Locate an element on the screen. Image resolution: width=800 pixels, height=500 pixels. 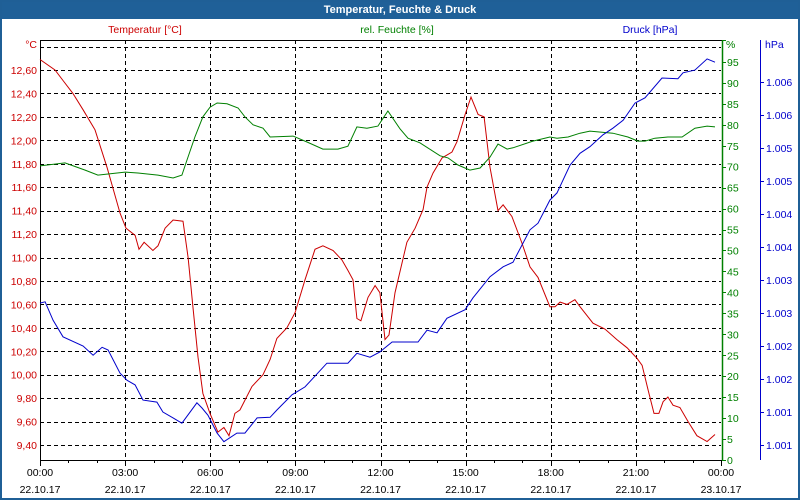
temperature-tick-label: 9,80 is located at coordinates (27, 399).